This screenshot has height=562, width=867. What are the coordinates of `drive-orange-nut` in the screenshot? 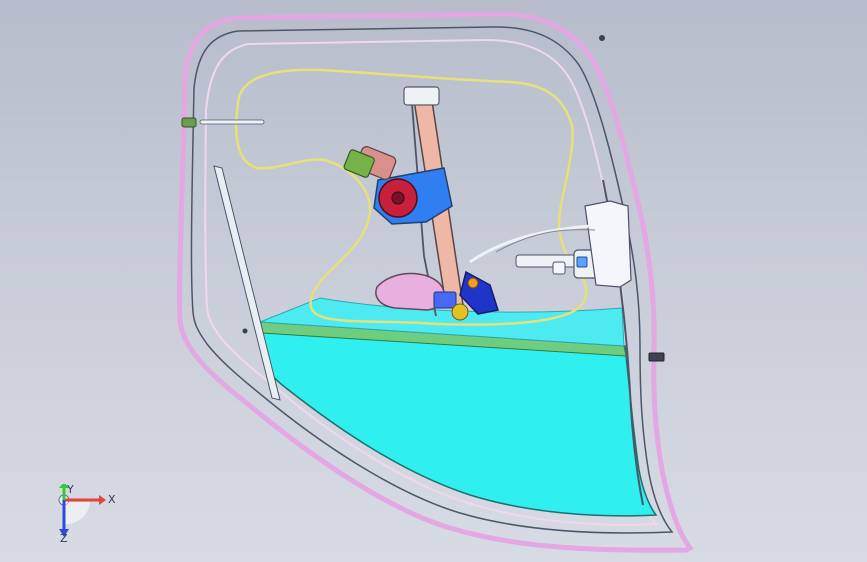 It's located at (473, 283).